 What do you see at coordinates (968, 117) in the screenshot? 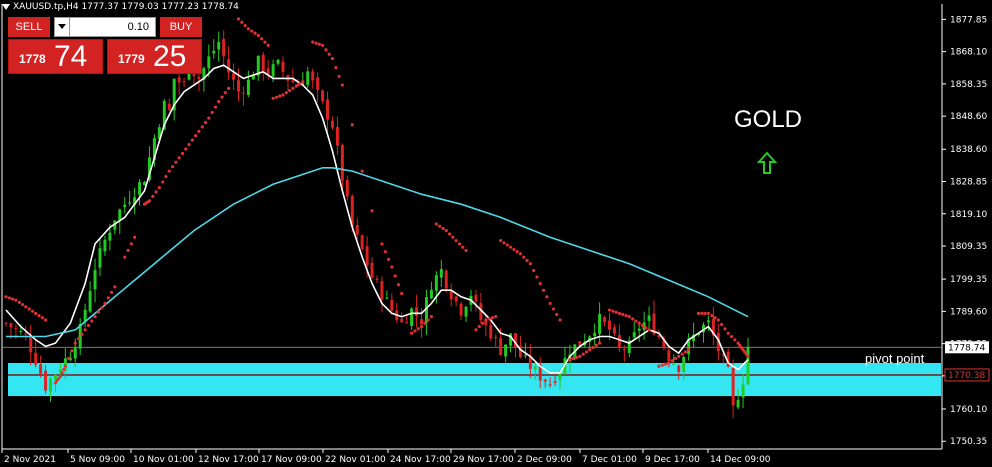
I see `y-tick-label: 1848.60` at bounding box center [968, 117].